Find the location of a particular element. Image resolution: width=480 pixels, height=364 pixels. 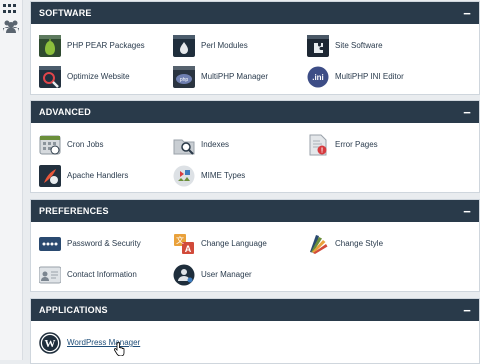

item-label: WordPress Manager is located at coordinates (104, 342).